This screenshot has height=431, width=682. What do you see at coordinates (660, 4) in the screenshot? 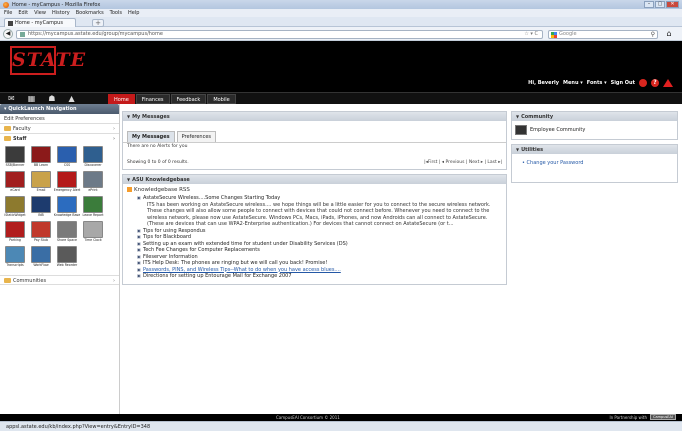
I see `maximize-button: ▢` at bounding box center [660, 4].